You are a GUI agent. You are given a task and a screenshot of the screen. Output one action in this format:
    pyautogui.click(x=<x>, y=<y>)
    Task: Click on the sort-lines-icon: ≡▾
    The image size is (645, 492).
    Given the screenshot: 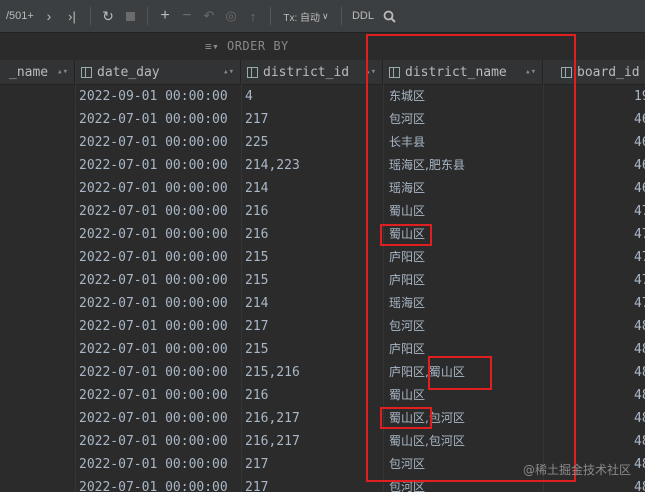 What is the action you would take?
    pyautogui.click(x=212, y=46)
    